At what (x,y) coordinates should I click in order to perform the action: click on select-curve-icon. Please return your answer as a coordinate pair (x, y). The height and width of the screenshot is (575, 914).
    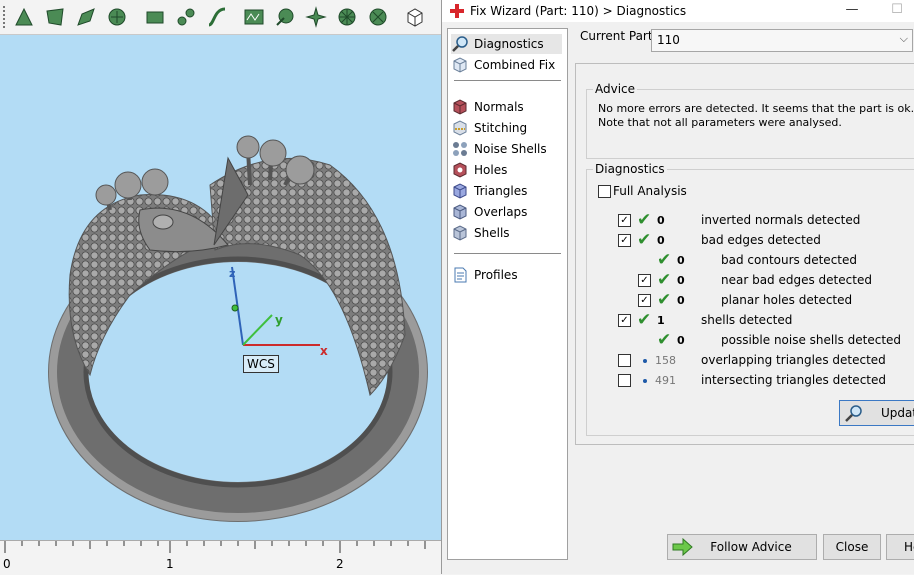
    Looking at the image, I should click on (217, 17).